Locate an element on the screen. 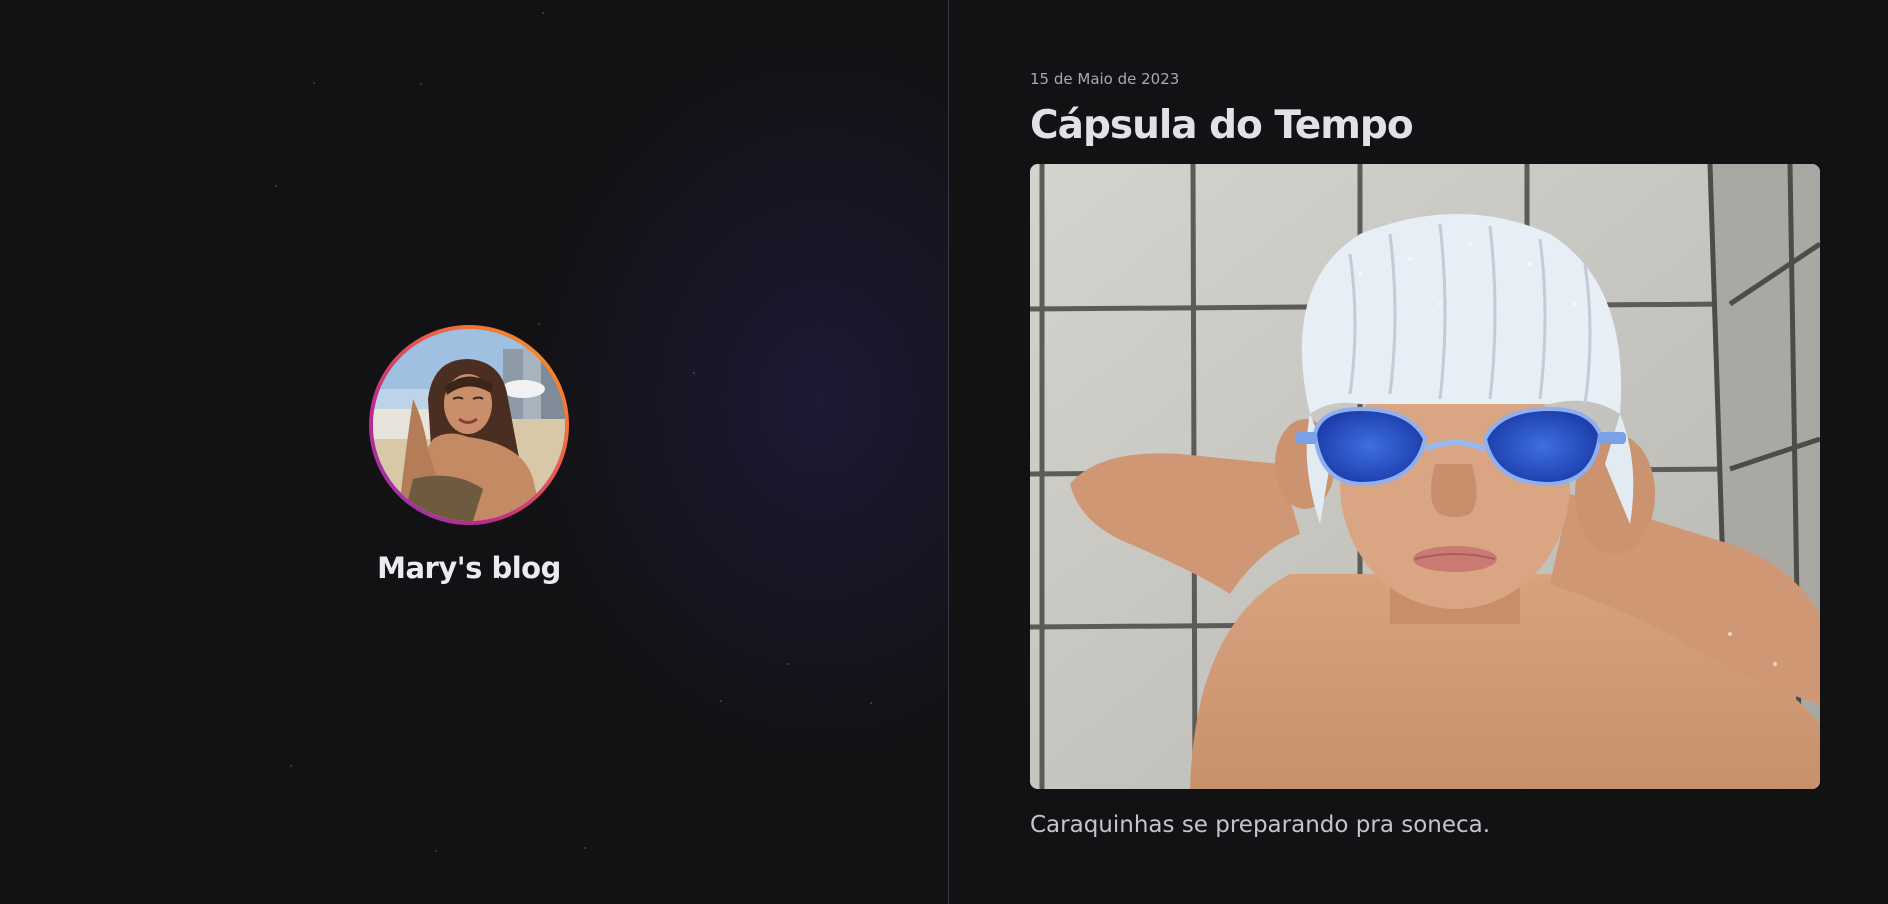  avatar-photo is located at coordinates (469, 425).